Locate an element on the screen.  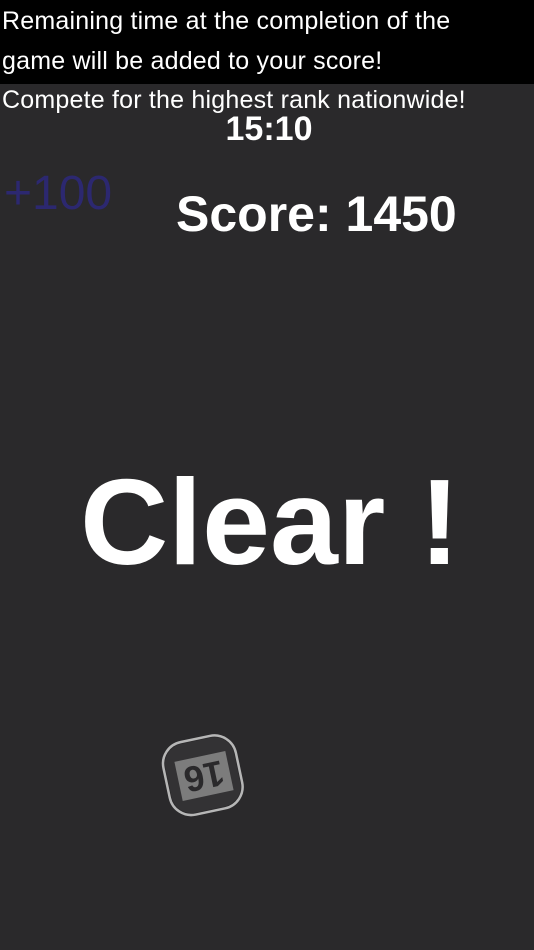
score-display: Score: 1450 is located at coordinates (316, 214).